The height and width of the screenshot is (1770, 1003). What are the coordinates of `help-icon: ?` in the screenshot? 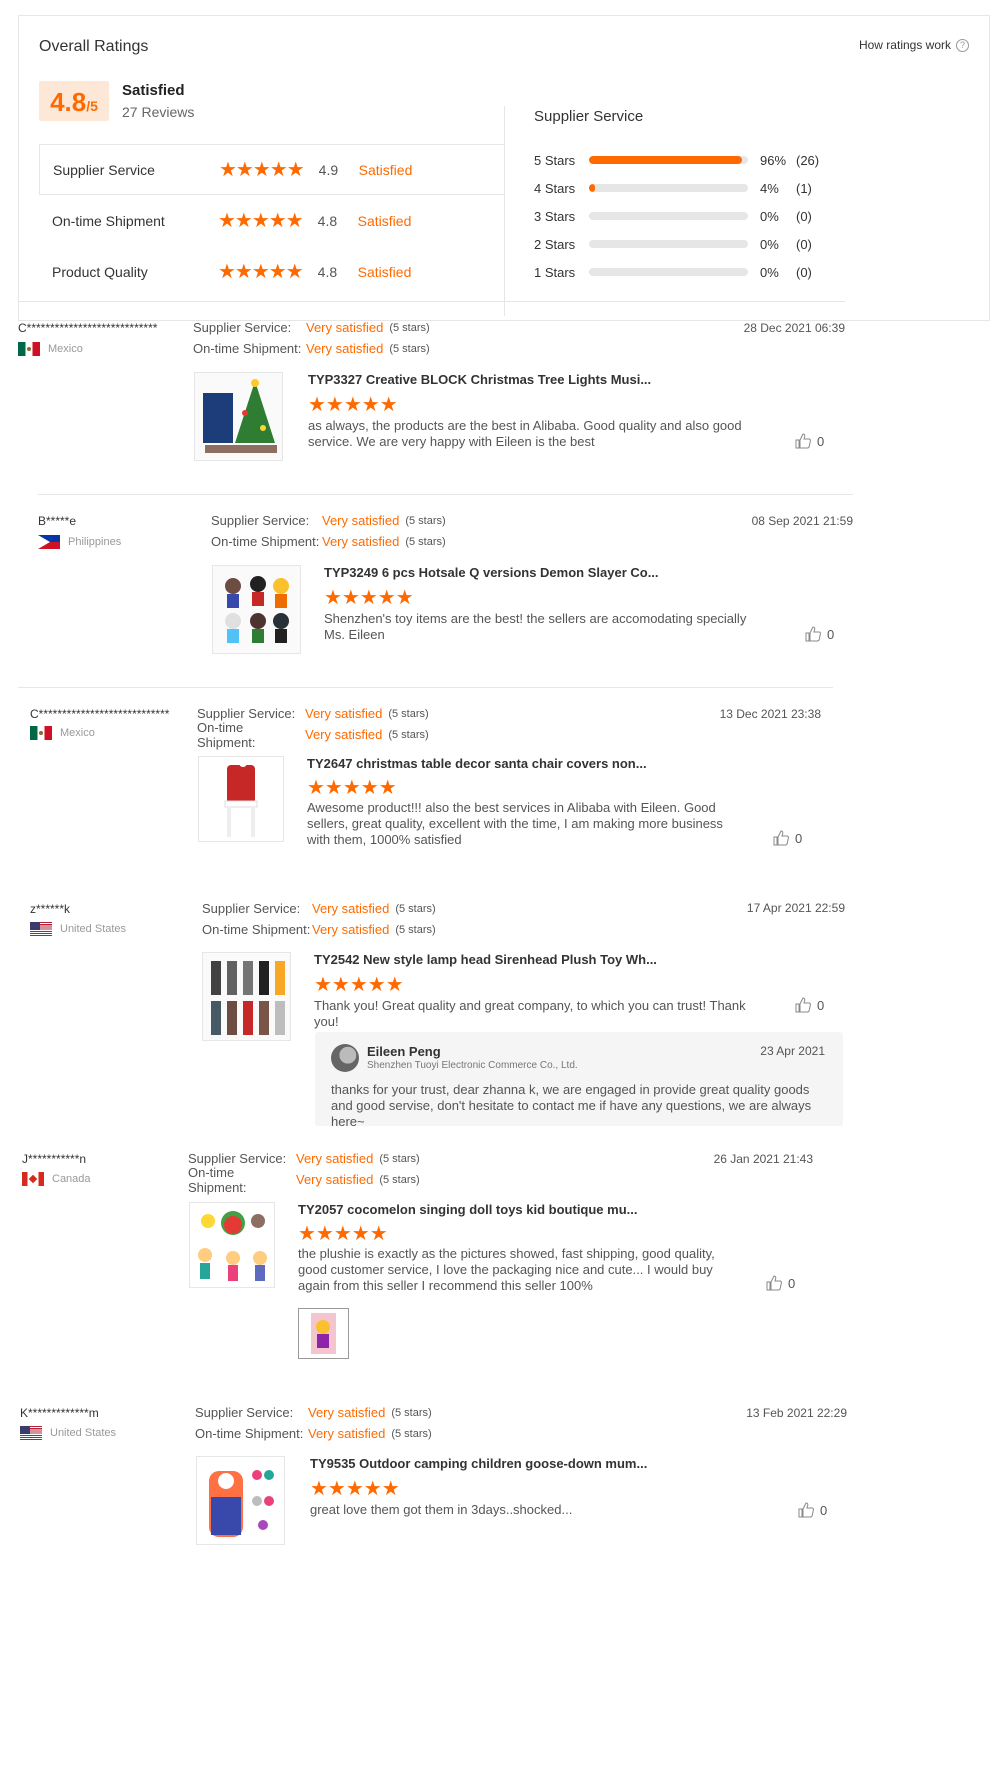 It's located at (962, 45).